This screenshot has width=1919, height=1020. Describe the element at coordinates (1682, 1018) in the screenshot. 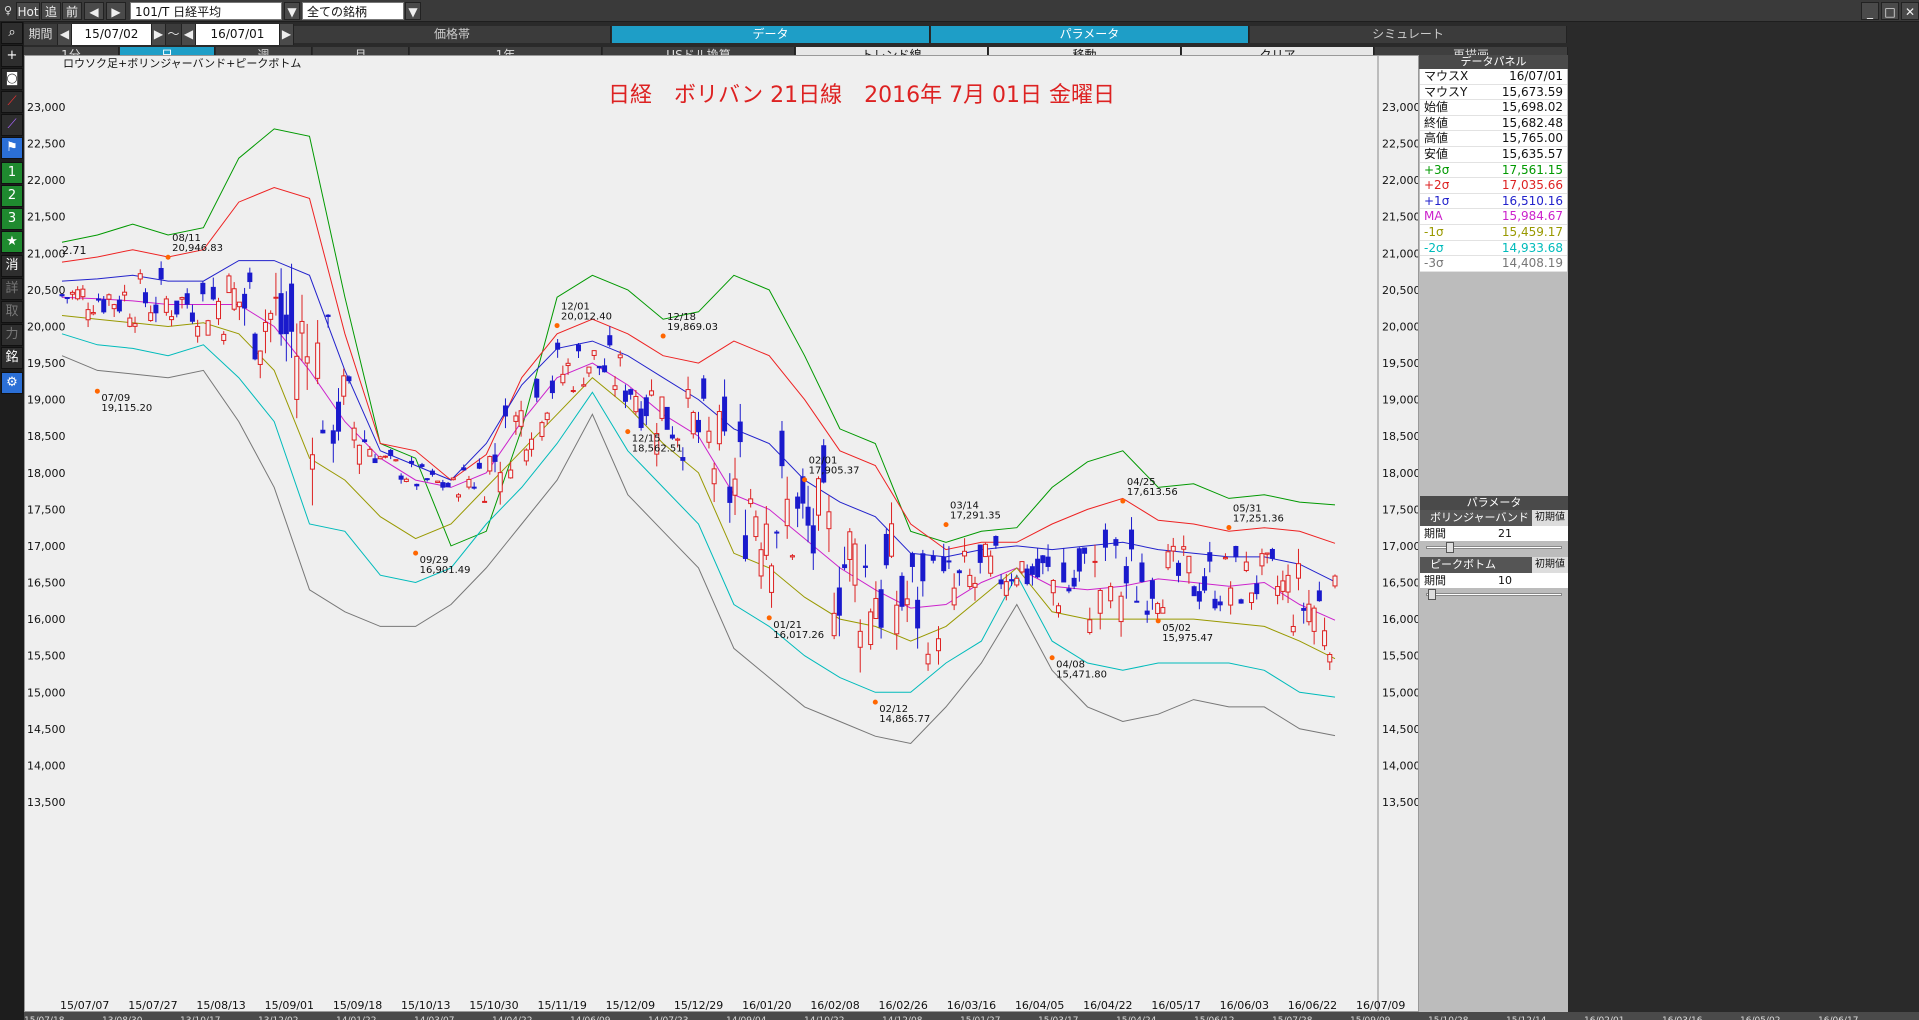

I see `lower-date-label: 16/03/16` at that location.